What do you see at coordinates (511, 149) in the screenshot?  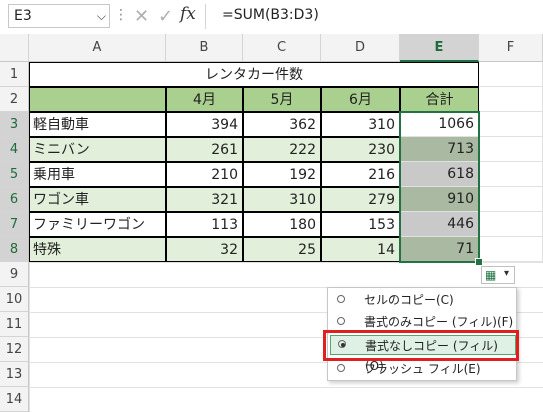 I see `cell-f4` at bounding box center [511, 149].